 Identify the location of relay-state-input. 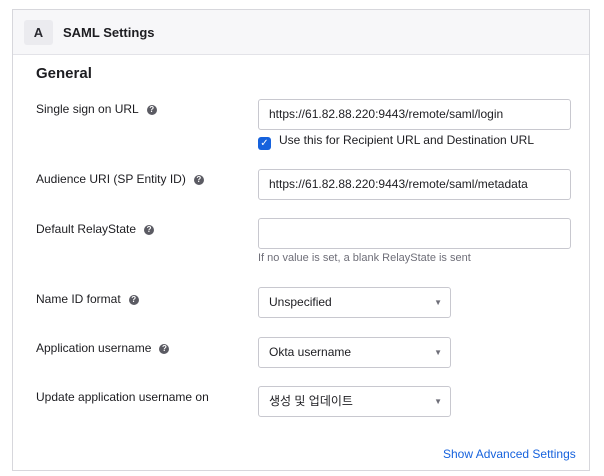
(414, 233).